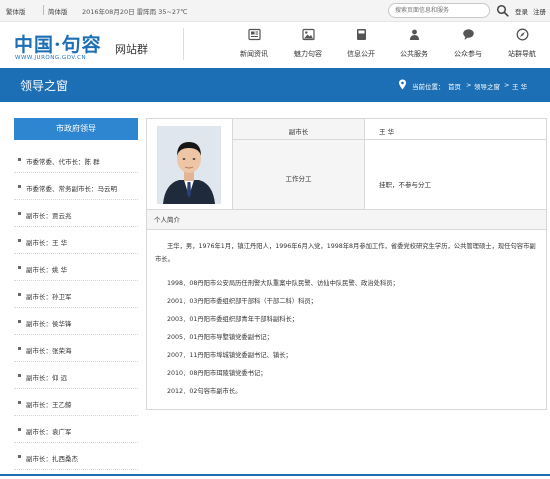 The image size is (550, 479). Describe the element at coordinates (71, 188) in the screenshot. I see `leader-link: 市委常委、常务副市长：马云明` at that location.